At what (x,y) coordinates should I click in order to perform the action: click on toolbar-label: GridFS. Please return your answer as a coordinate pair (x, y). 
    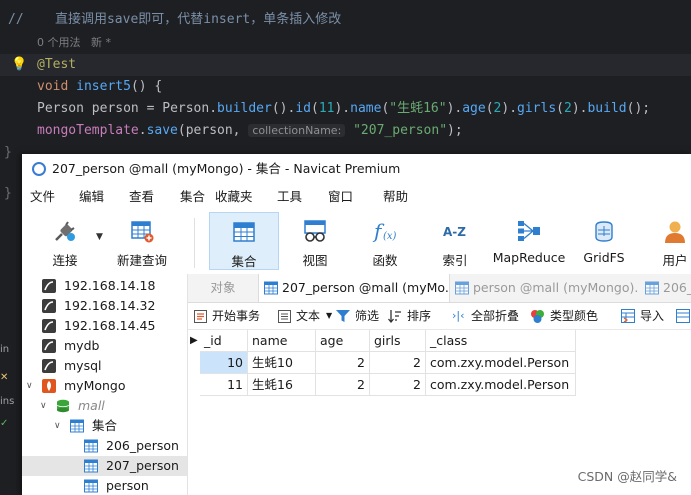
    Looking at the image, I should click on (604, 257).